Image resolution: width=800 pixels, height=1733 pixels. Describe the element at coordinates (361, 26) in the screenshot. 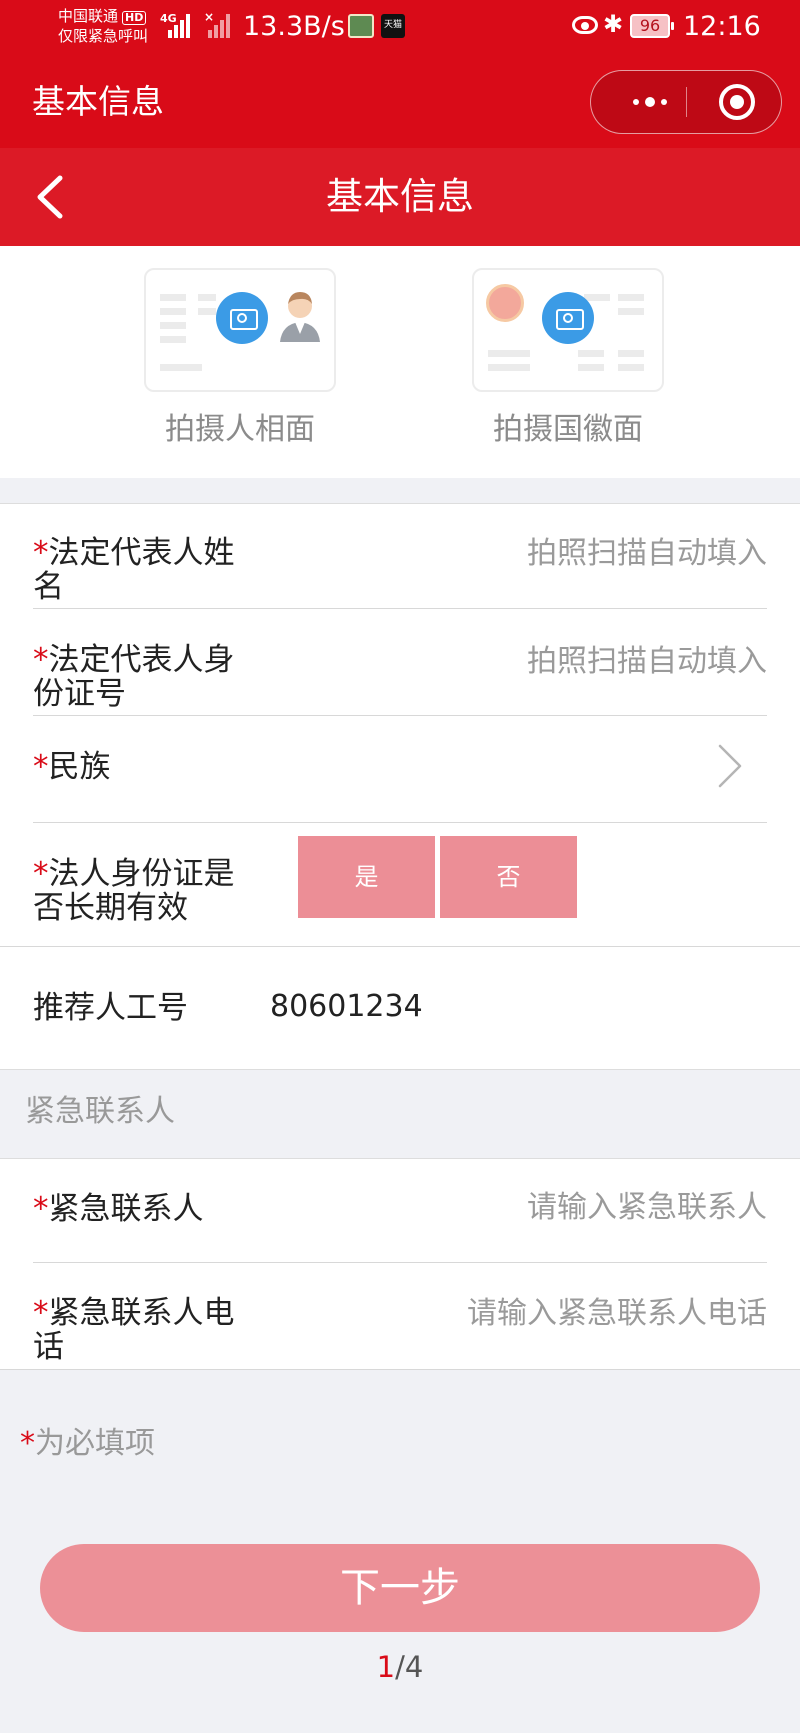

I see `app-notification-icon` at that location.